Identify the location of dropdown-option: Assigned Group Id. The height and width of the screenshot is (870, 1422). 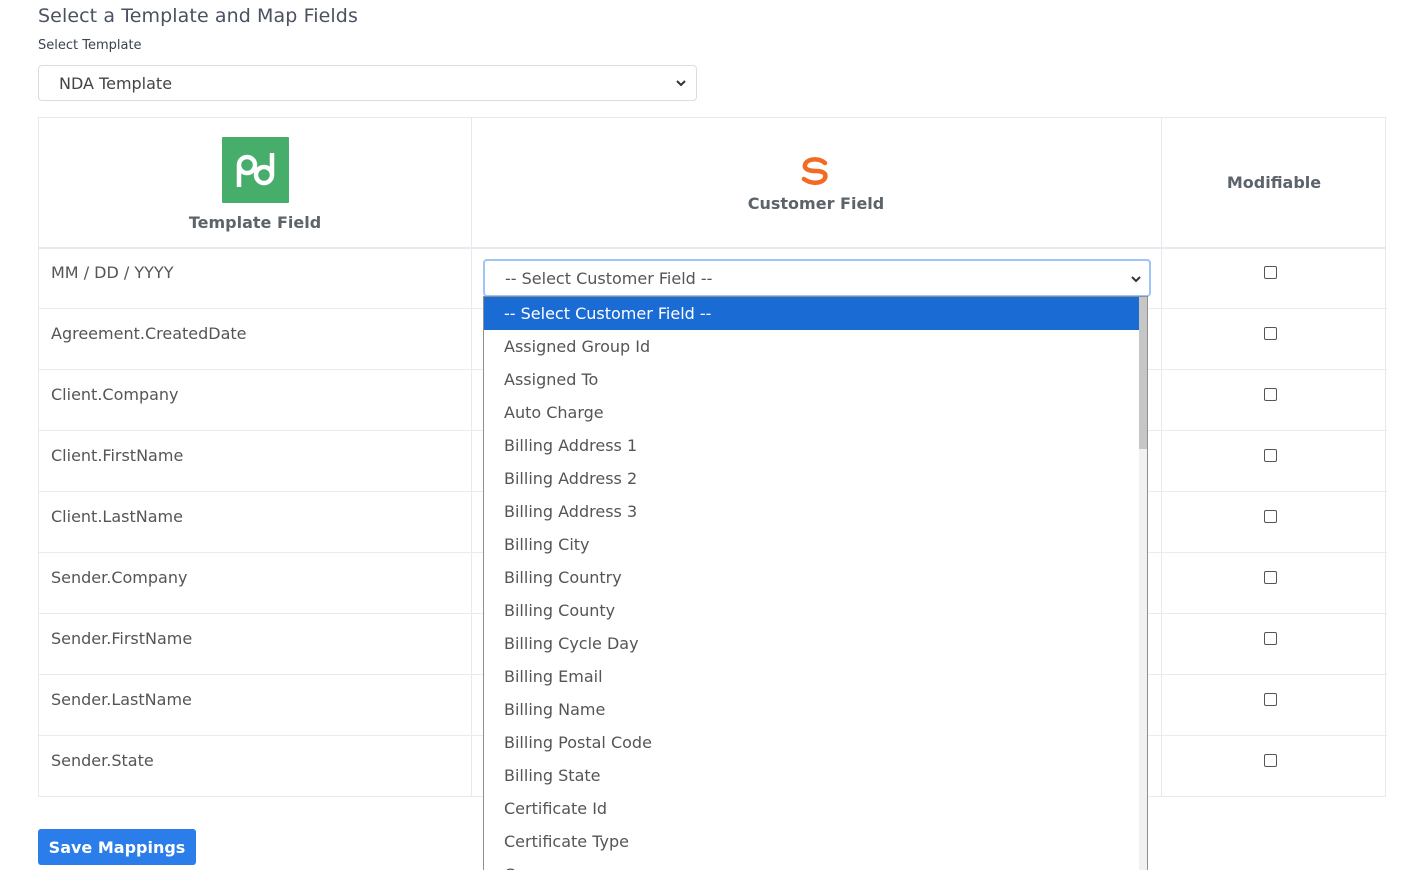
(811, 346).